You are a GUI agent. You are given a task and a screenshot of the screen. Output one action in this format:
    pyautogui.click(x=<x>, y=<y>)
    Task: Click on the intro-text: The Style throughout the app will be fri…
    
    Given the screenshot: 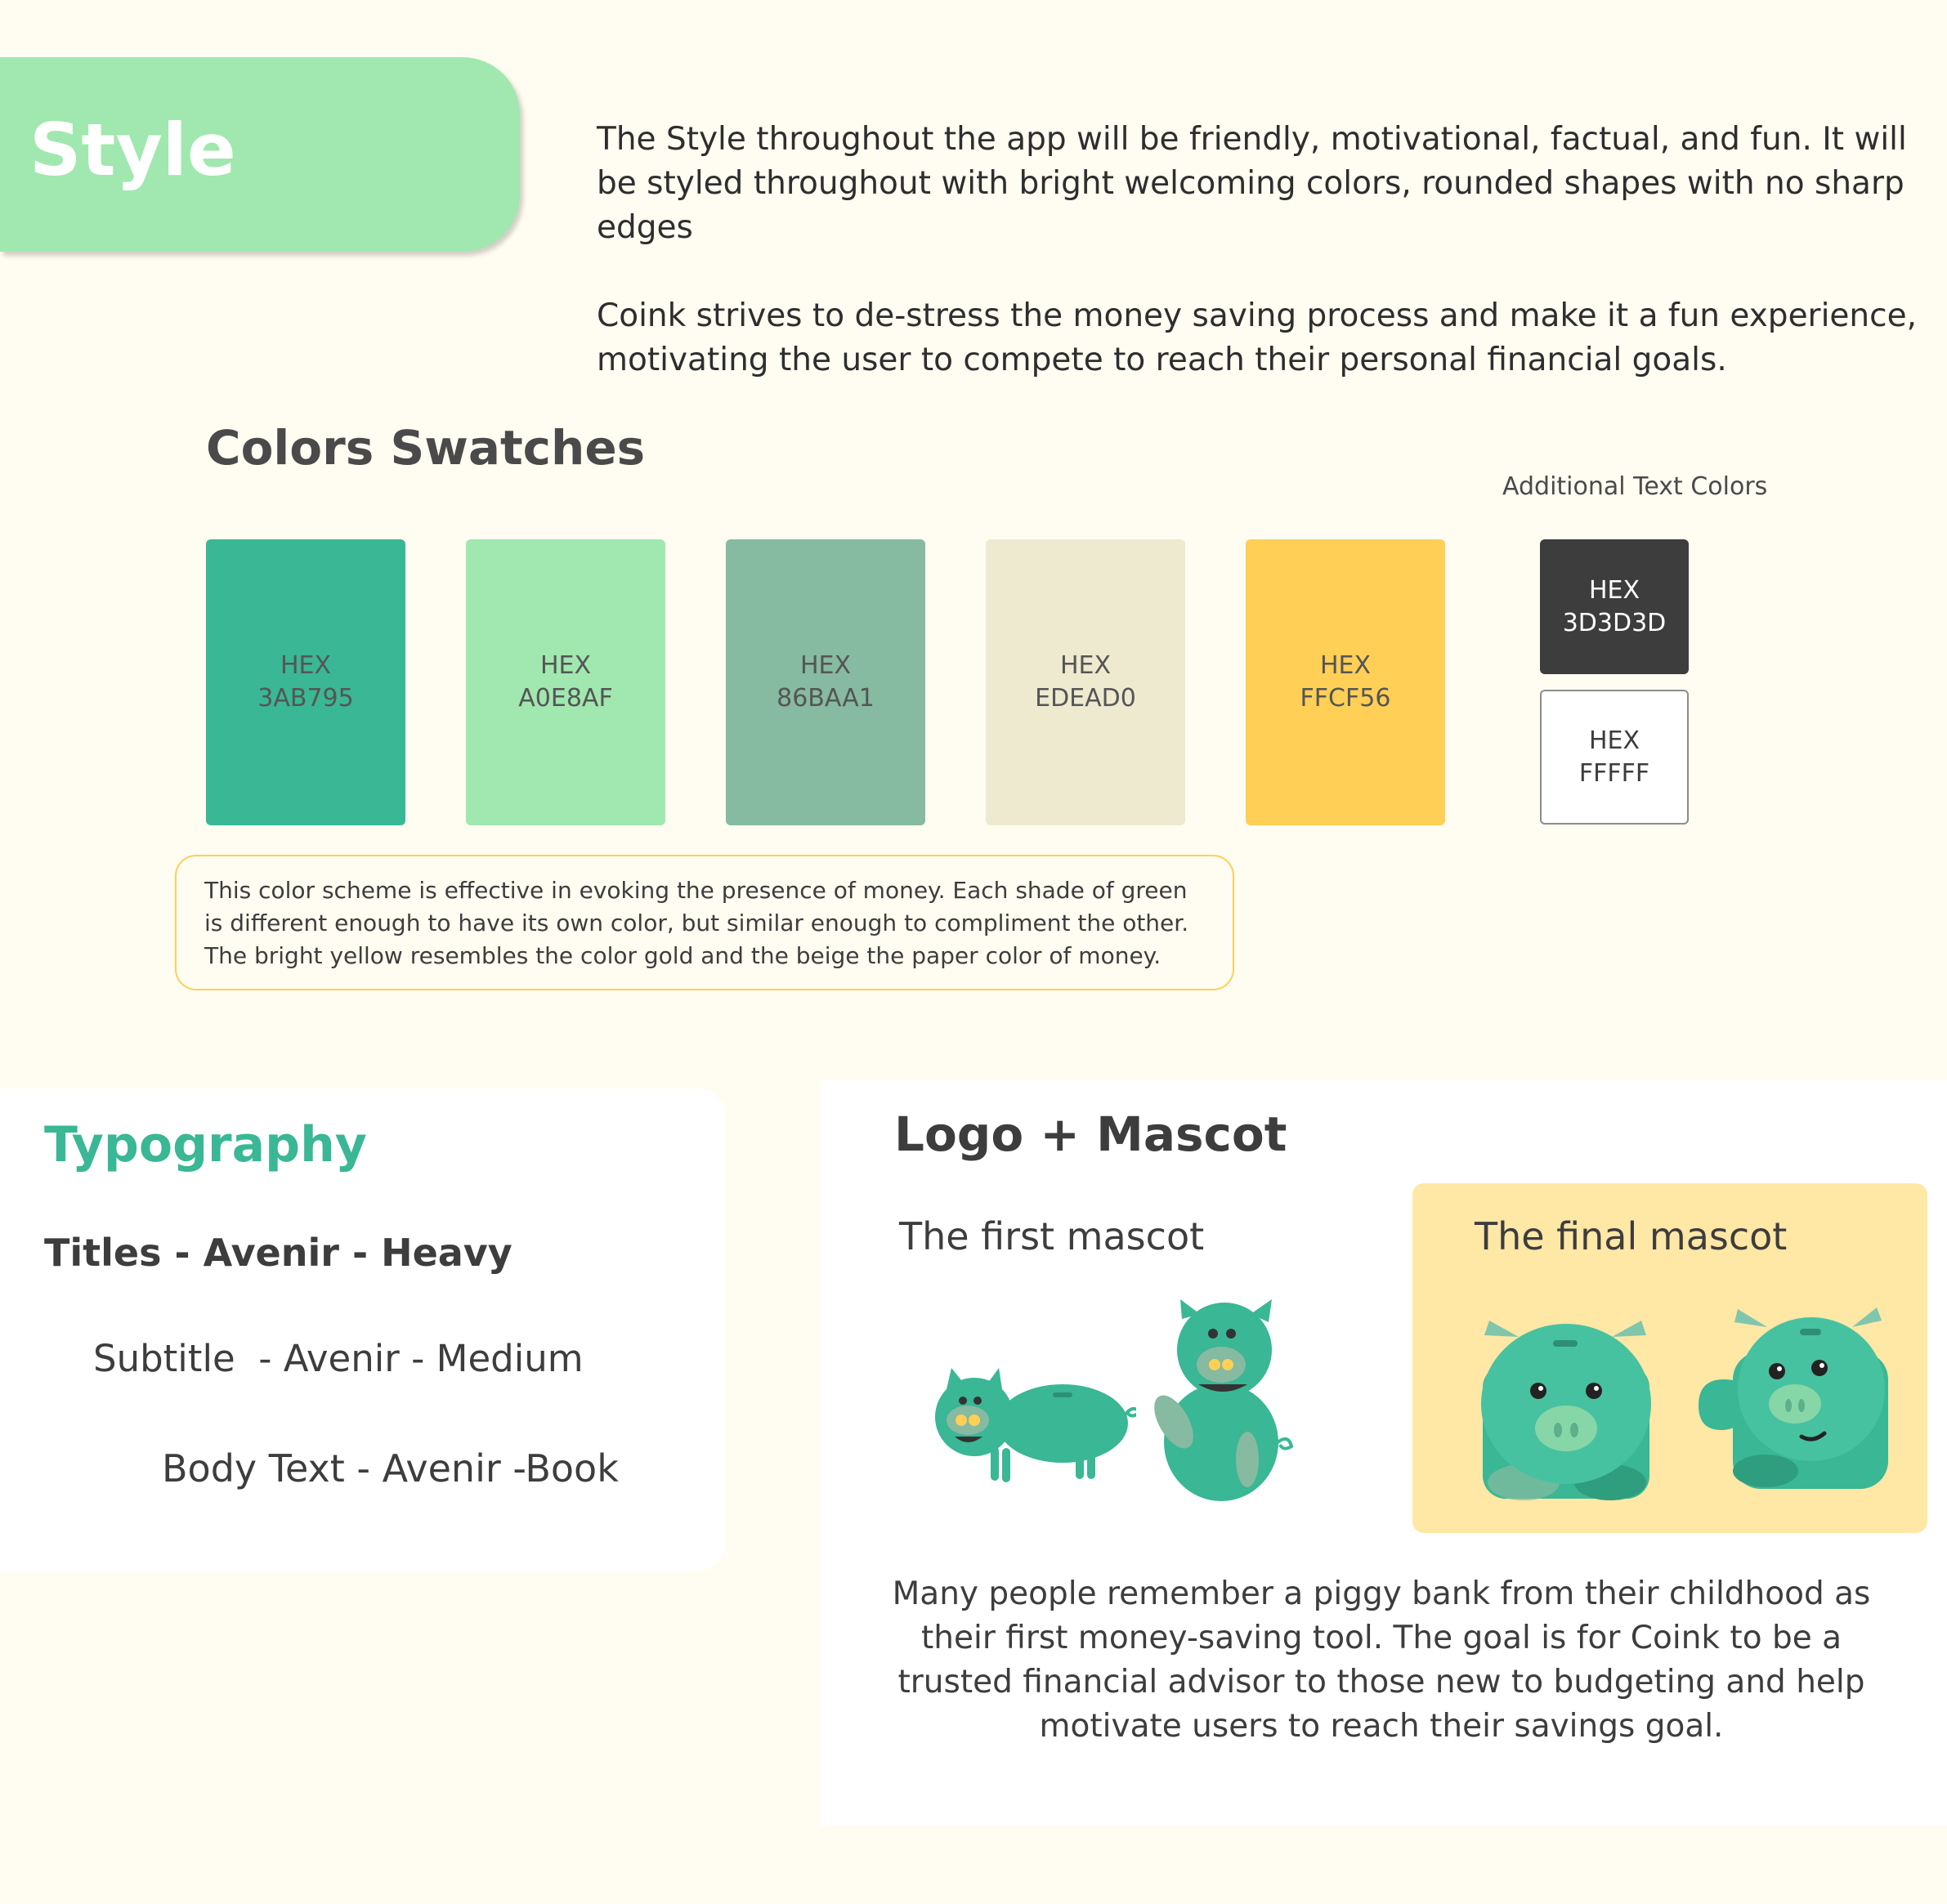 What is the action you would take?
    pyautogui.click(x=1259, y=272)
    